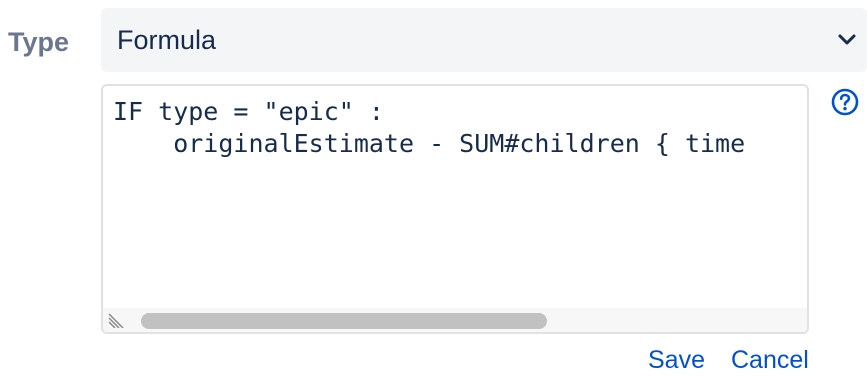 The image size is (867, 376). Describe the element at coordinates (405, 360) in the screenshot. I see `form-actions: Save Cancel` at that location.